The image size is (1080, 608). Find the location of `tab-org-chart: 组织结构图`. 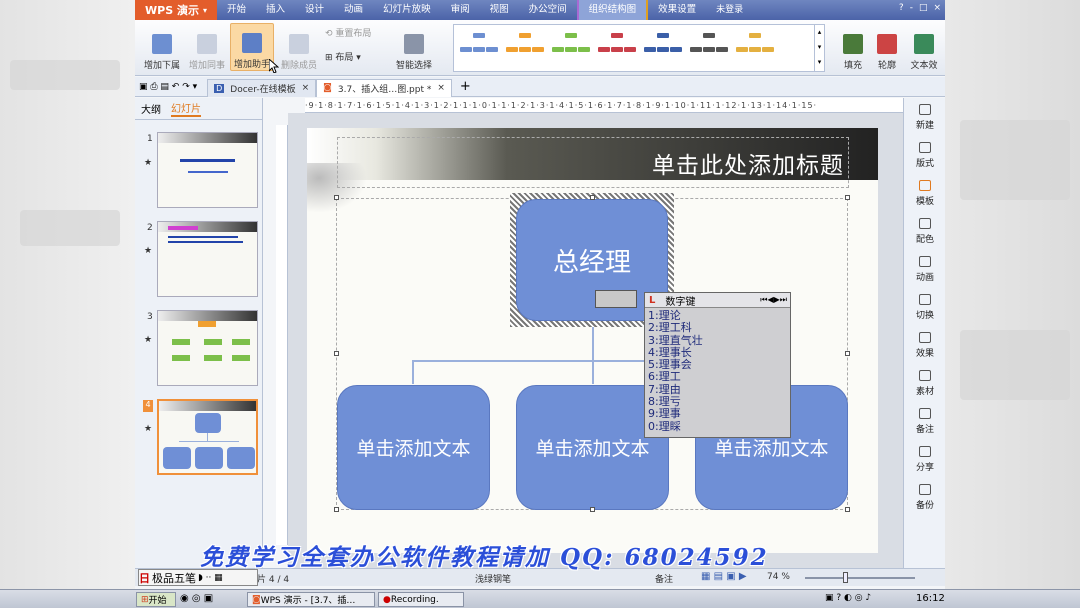

tab-org-chart: 组织结构图 is located at coordinates (611, 10).